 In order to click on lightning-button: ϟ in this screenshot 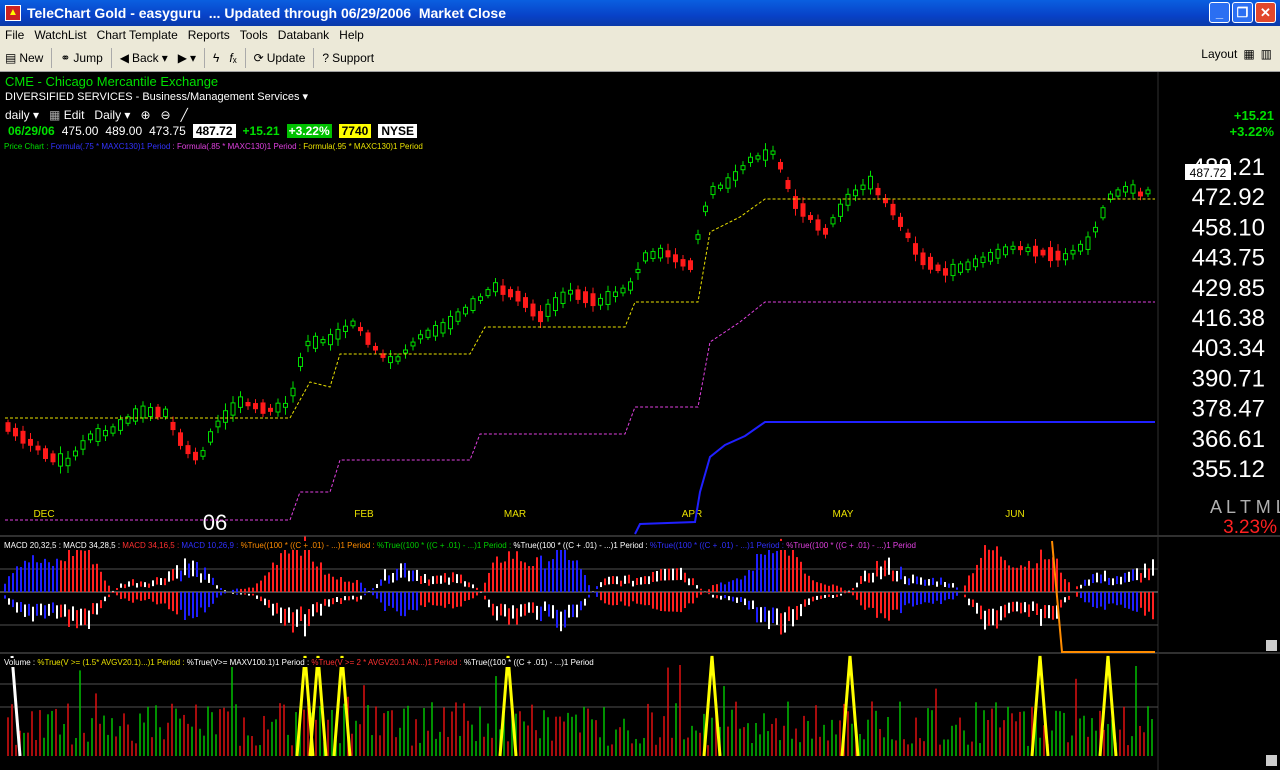, I will do `click(216, 58)`.